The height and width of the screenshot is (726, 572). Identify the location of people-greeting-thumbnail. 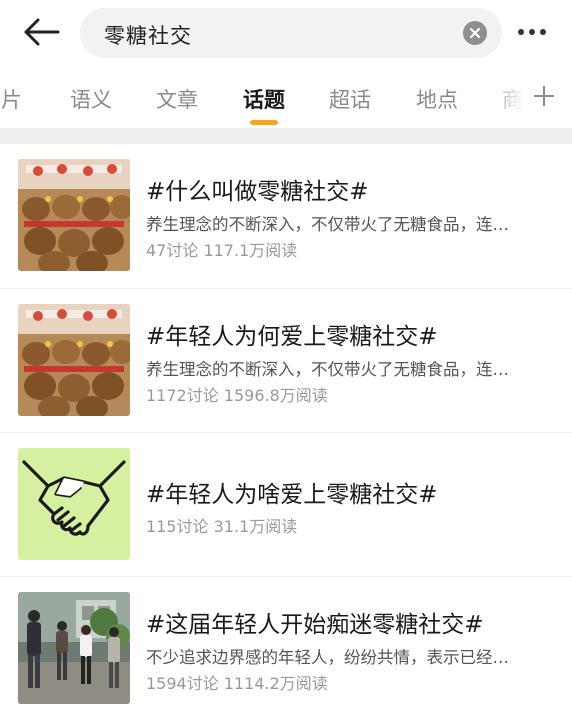
(74, 648).